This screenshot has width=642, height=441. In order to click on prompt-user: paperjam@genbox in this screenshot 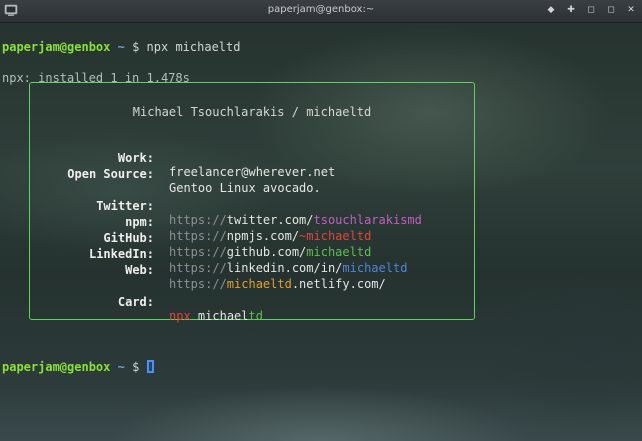, I will do `click(56, 46)`.